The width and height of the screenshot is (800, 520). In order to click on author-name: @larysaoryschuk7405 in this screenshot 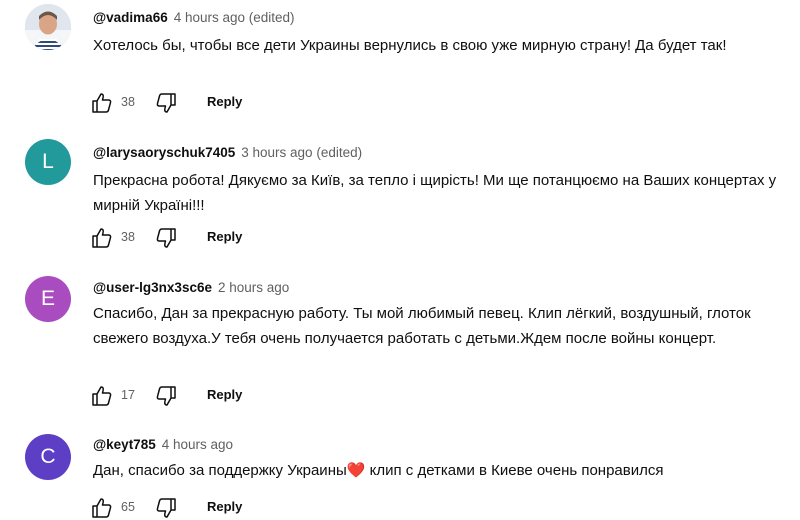, I will do `click(164, 152)`.